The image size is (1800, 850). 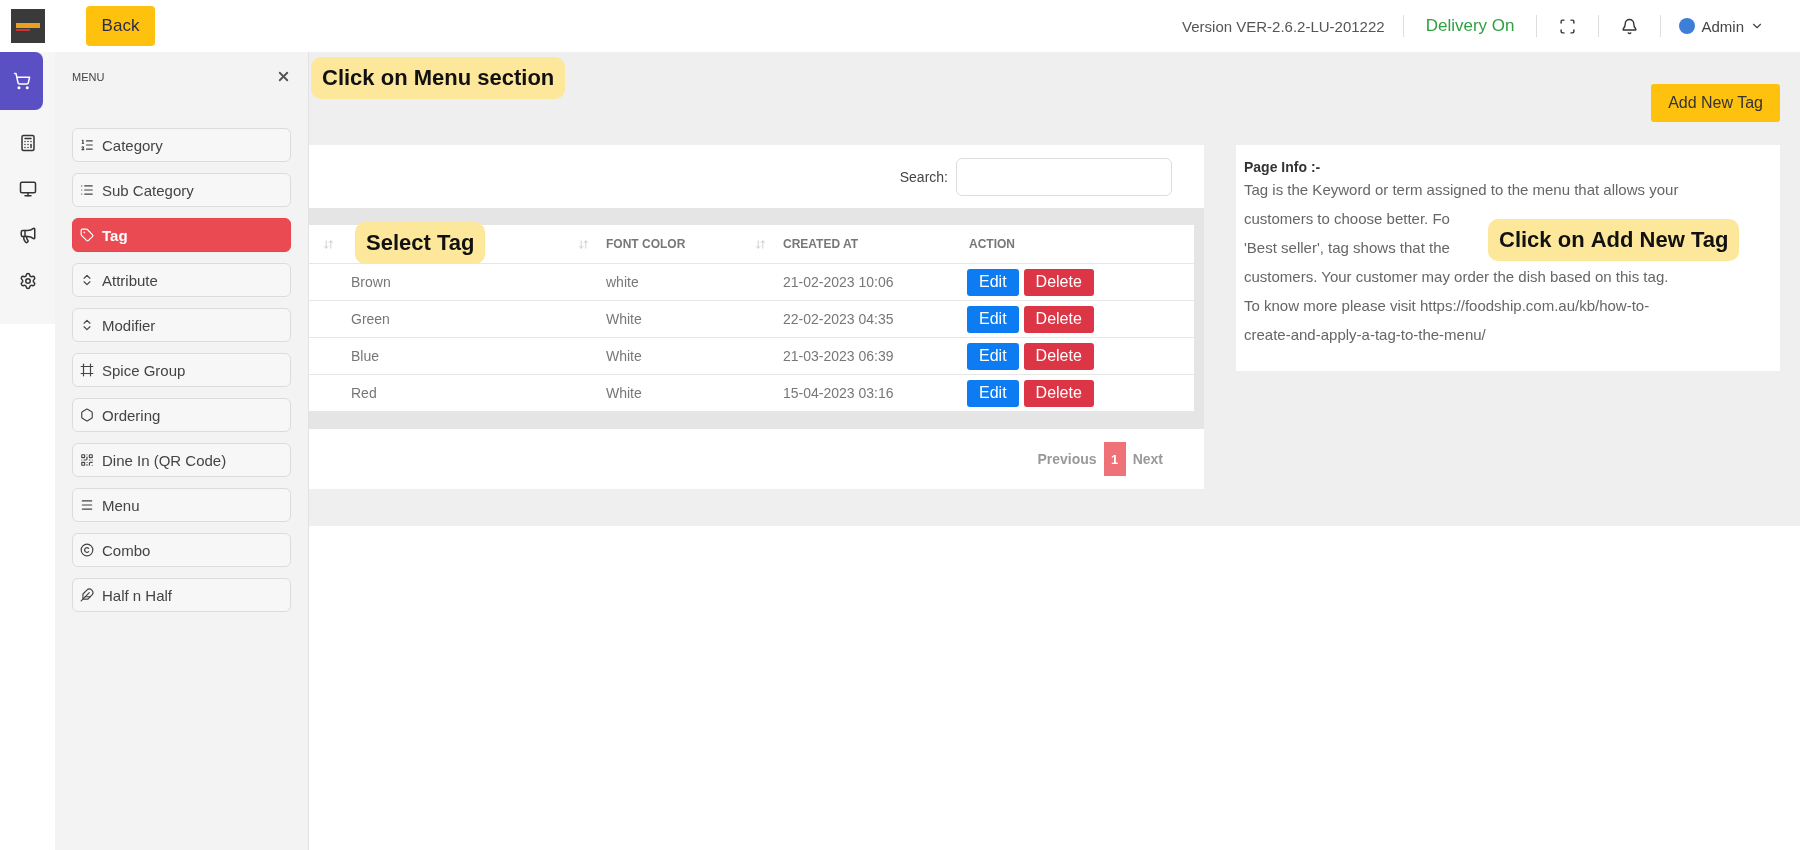 What do you see at coordinates (87, 460) in the screenshot?
I see `qr-icon` at bounding box center [87, 460].